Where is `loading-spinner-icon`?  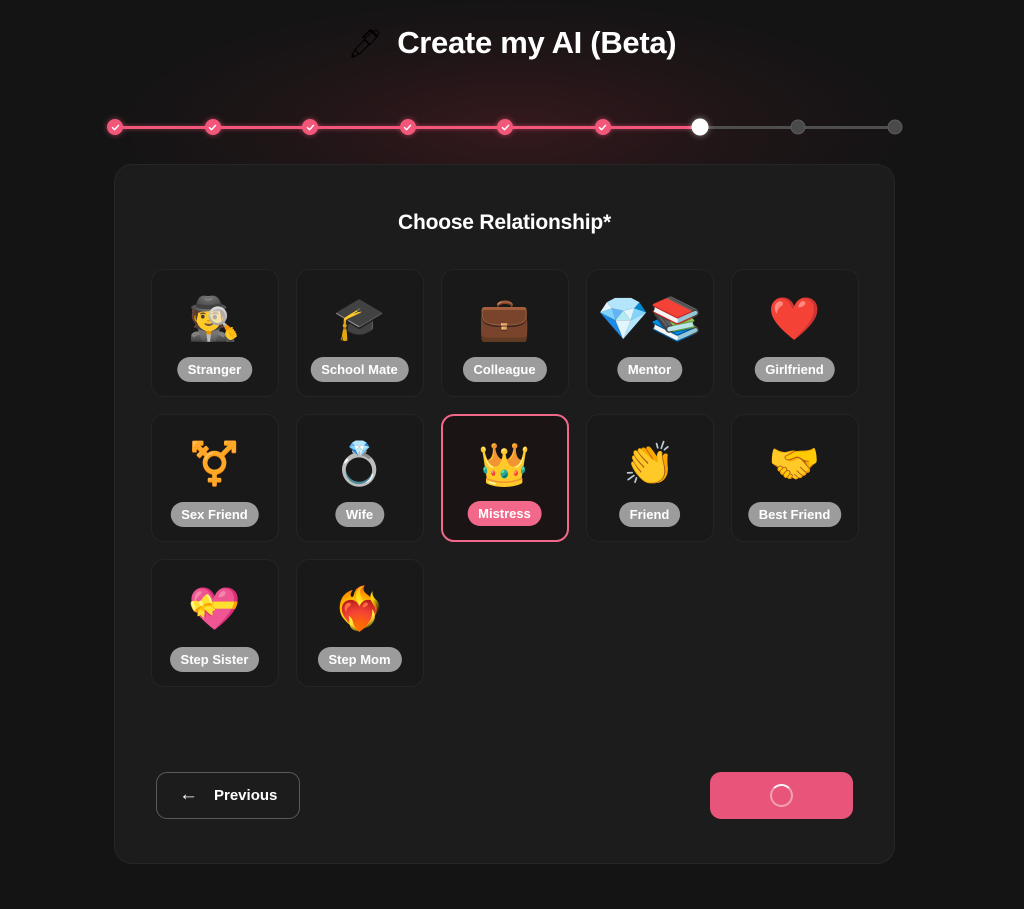
loading-spinner-icon is located at coordinates (781, 795).